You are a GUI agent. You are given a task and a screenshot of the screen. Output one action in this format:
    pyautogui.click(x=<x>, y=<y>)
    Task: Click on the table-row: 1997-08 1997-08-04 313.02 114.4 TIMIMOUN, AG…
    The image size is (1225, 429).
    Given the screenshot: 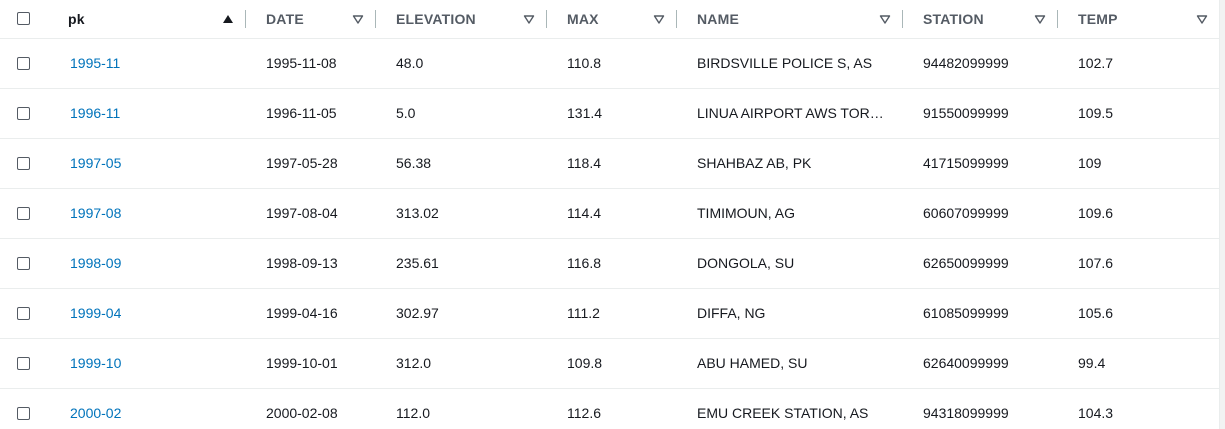 What is the action you would take?
    pyautogui.click(x=610, y=213)
    